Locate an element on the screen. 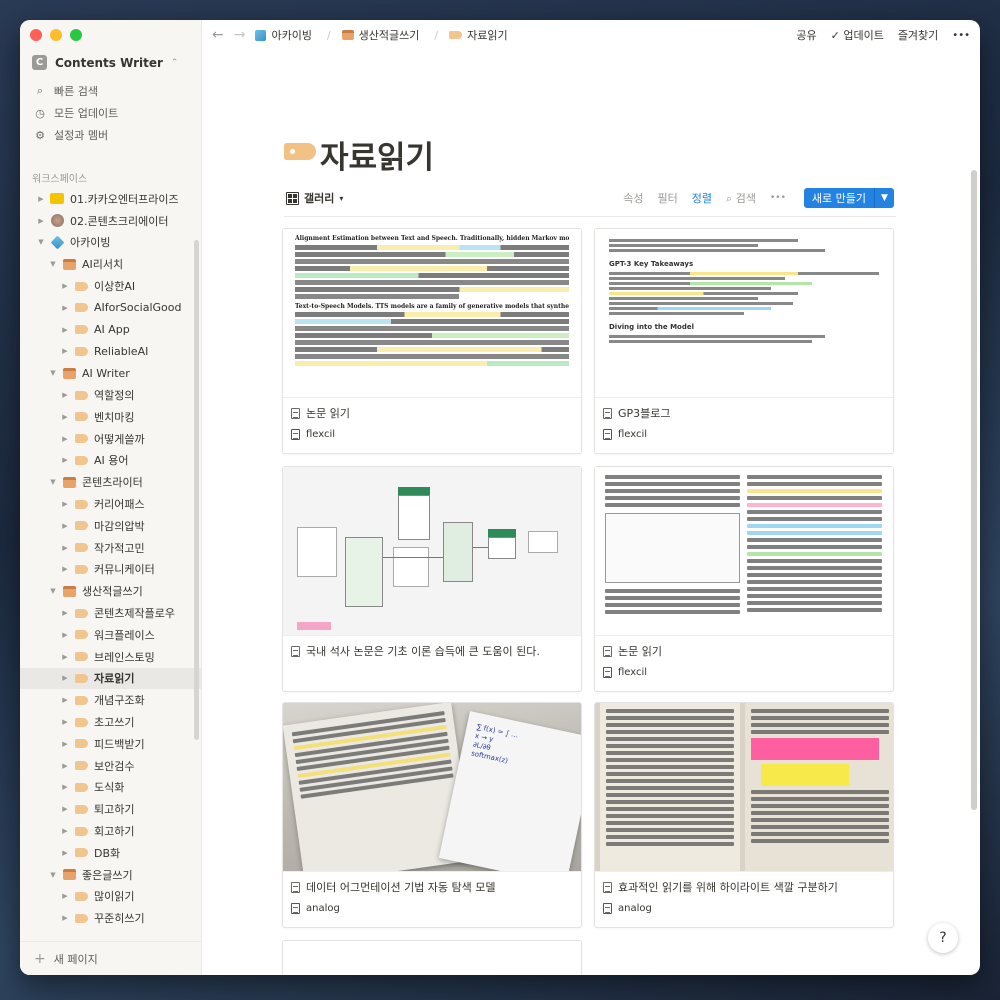  sidebar-item: ▶ 커뮤니케이터 is located at coordinates (110, 570).